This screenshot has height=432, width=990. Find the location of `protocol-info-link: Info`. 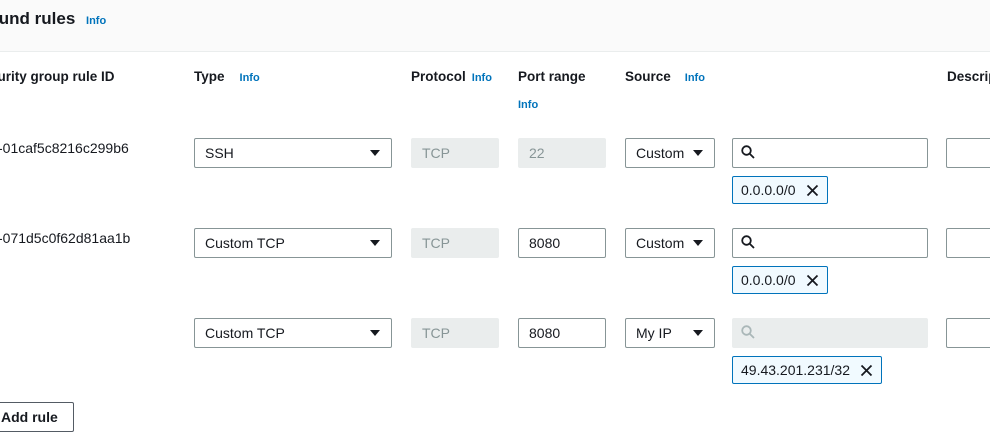

protocol-info-link: Info is located at coordinates (482, 78).